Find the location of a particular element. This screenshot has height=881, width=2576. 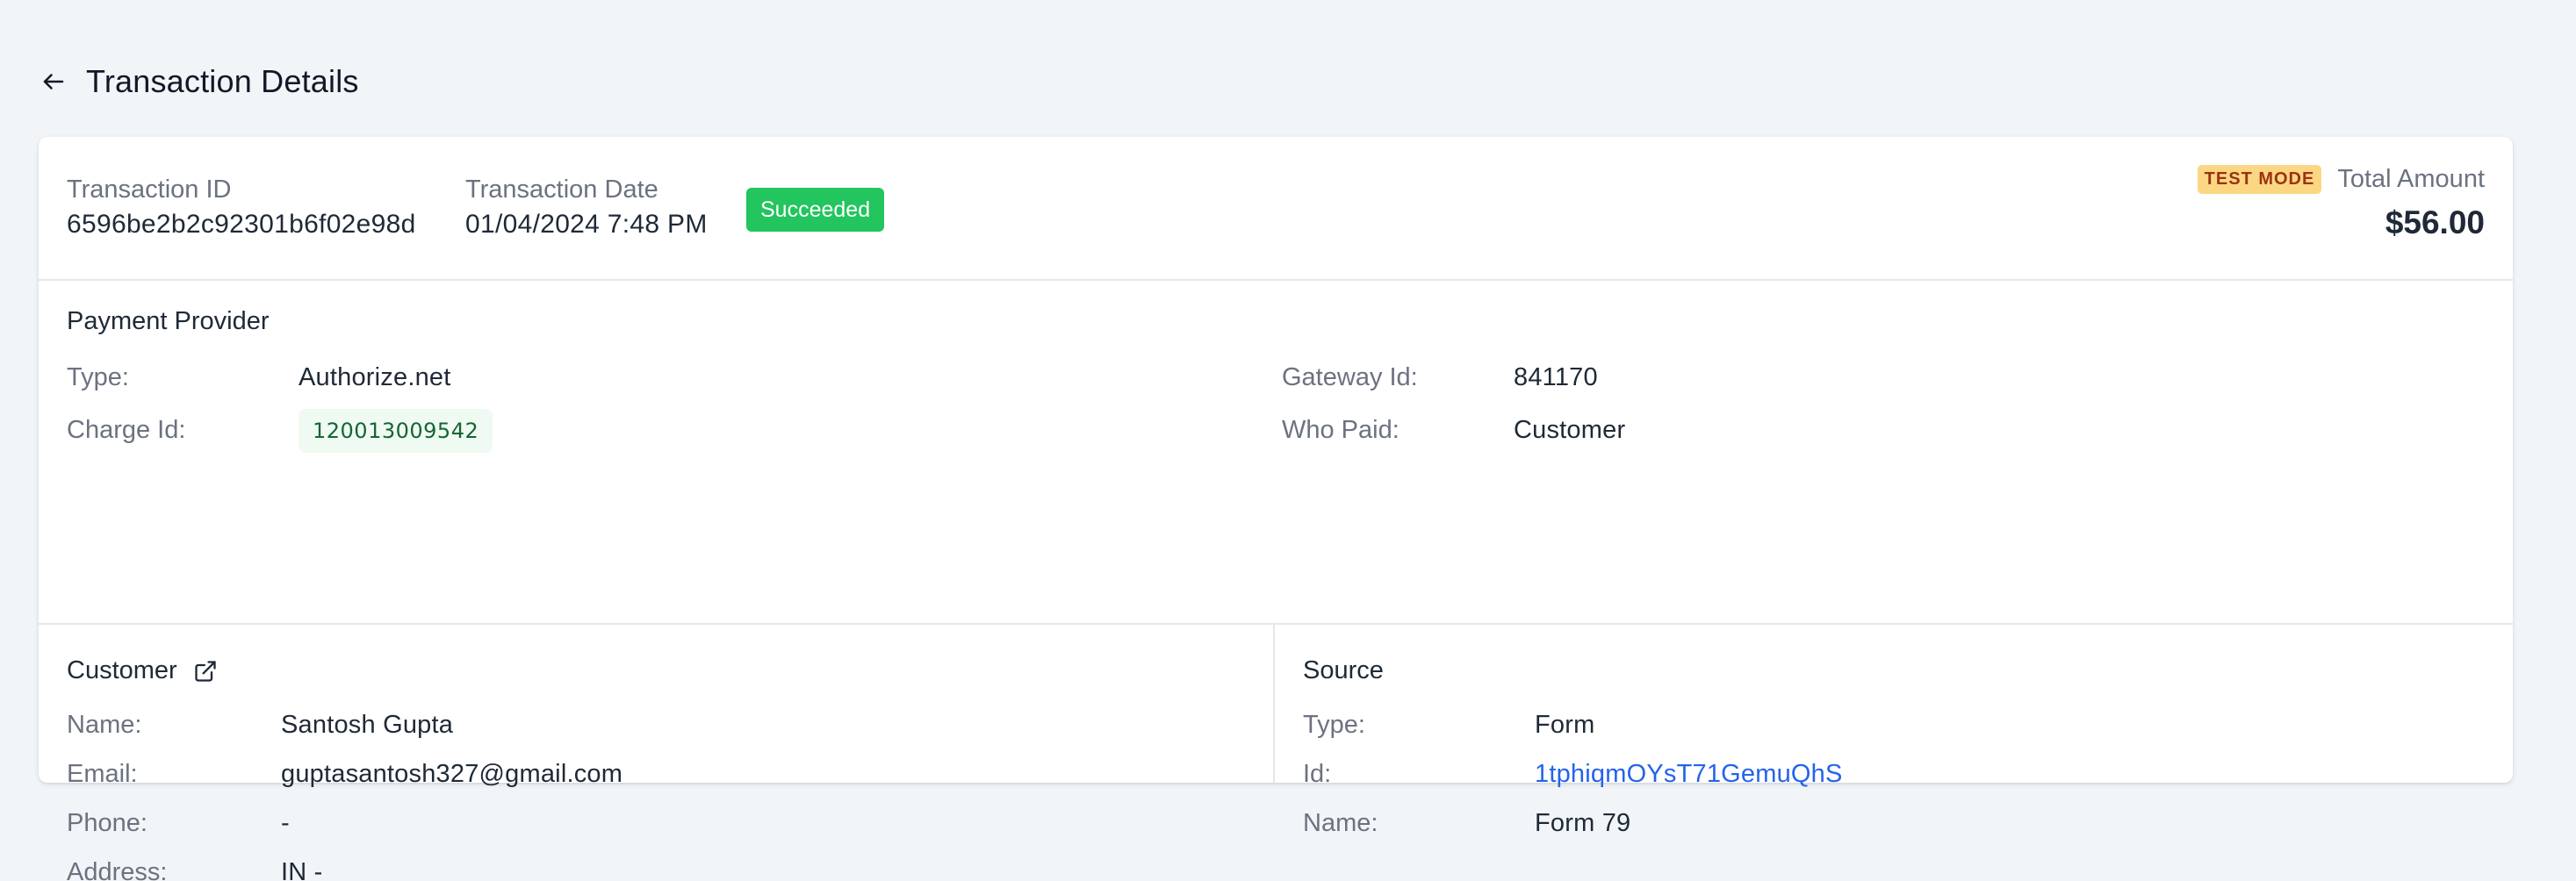

customer-heading-label: Customer is located at coordinates (122, 670).